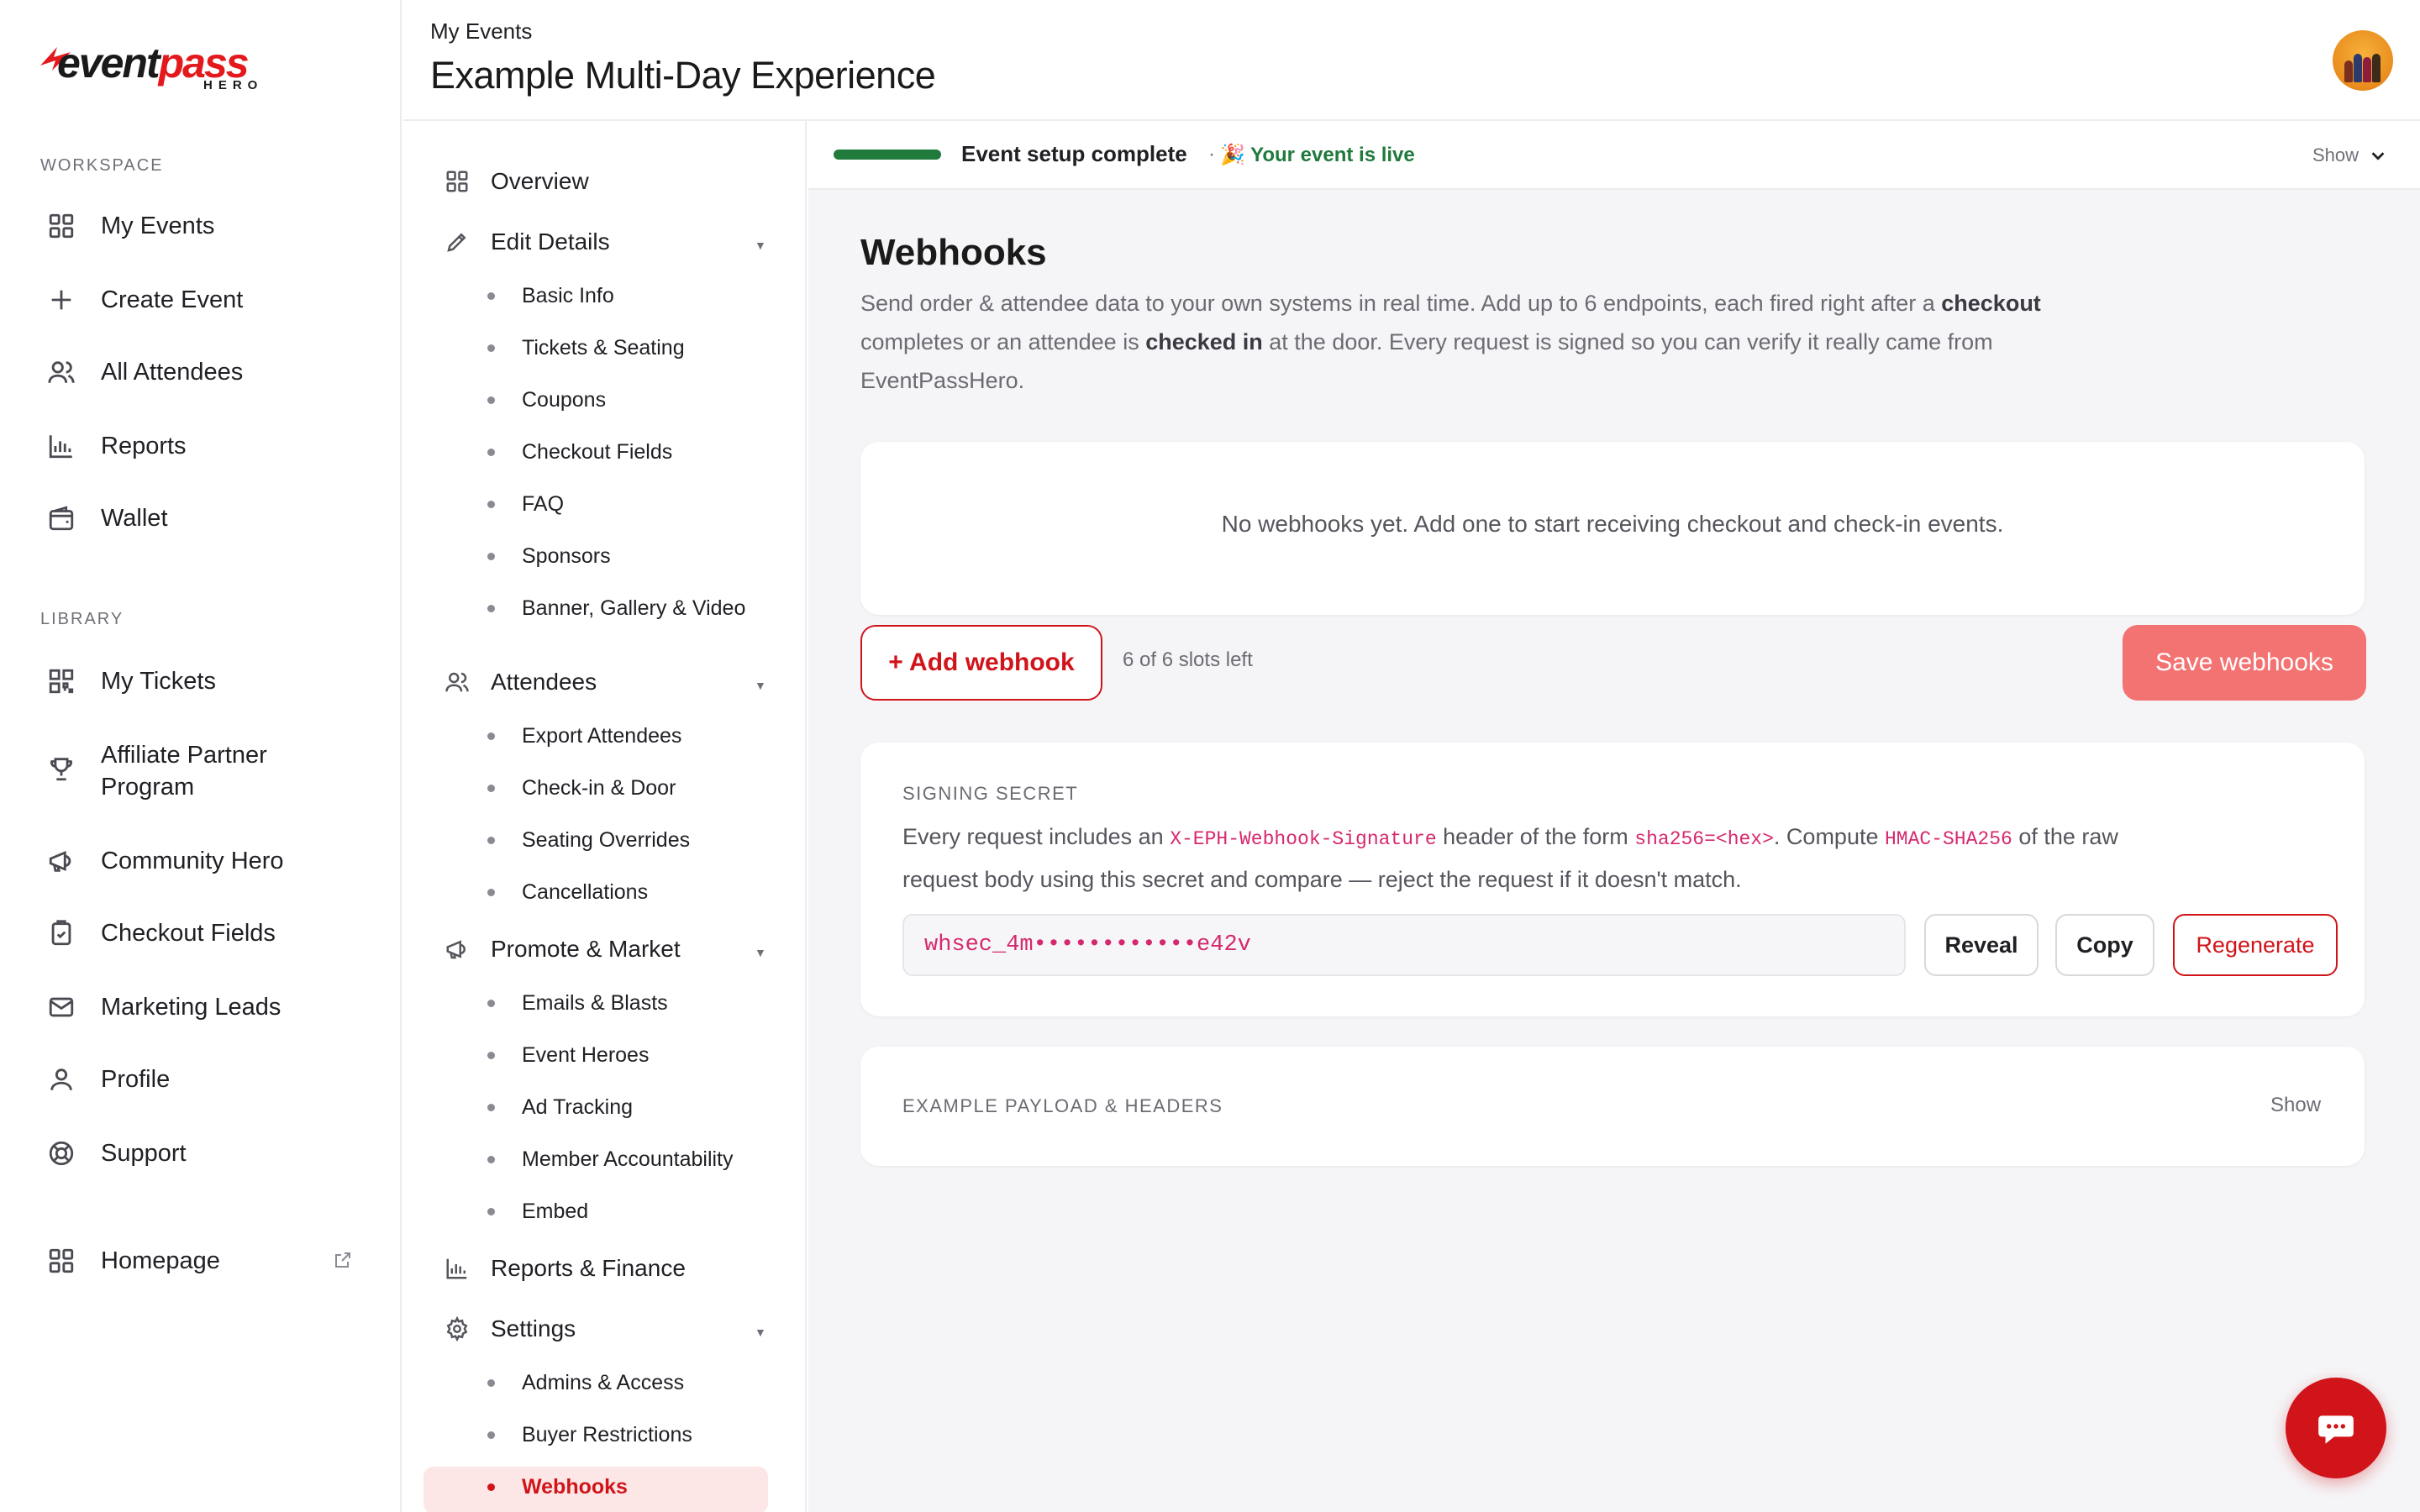  What do you see at coordinates (62, 933) in the screenshot?
I see `clipboard-check-icon` at bounding box center [62, 933].